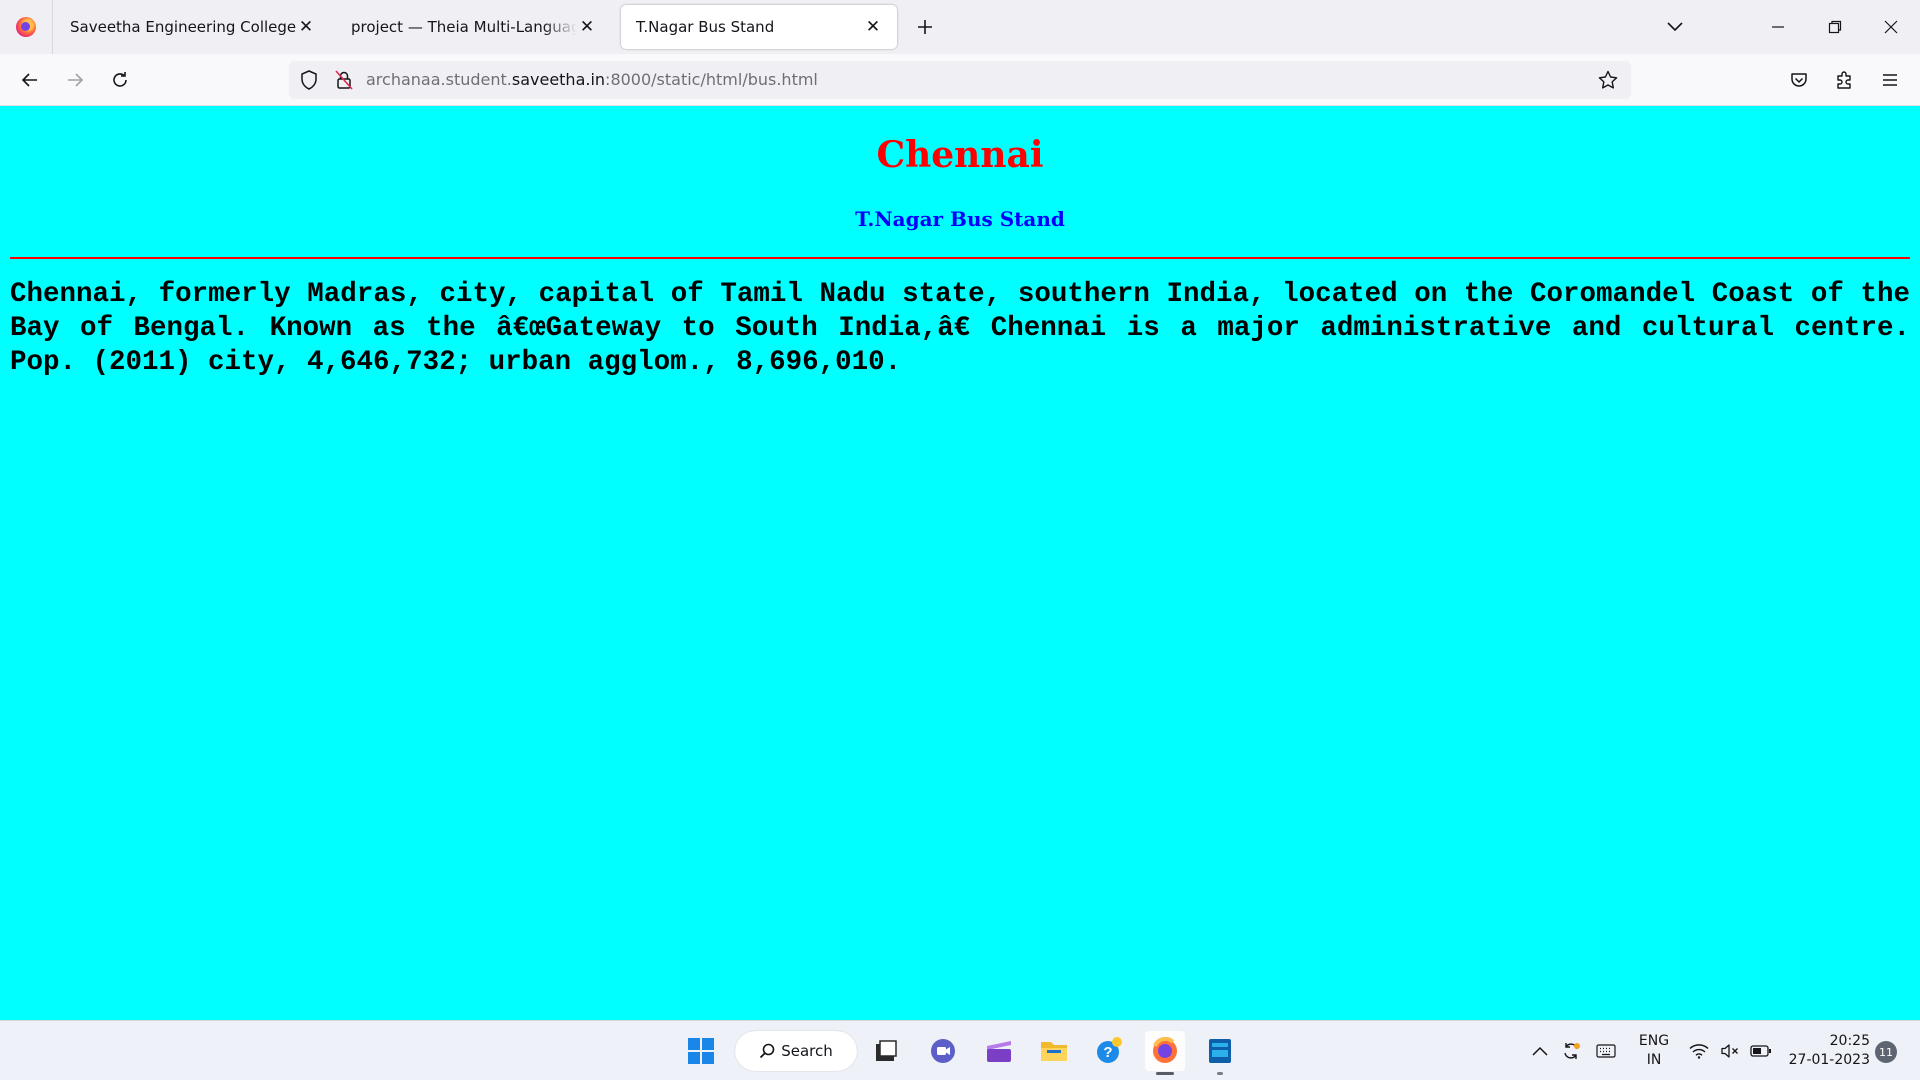  I want to click on tab-title: Saveetha Engineering College, so click(183, 27).